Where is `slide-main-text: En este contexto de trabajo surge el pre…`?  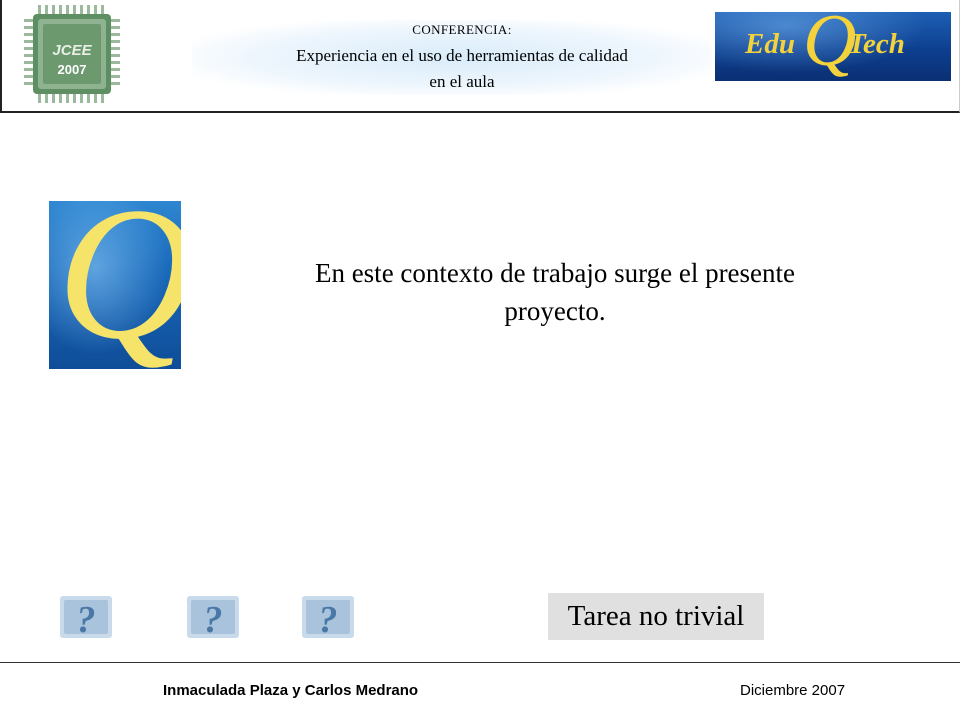
slide-main-text: En este contexto de trabajo surge el pre… is located at coordinates (555, 292).